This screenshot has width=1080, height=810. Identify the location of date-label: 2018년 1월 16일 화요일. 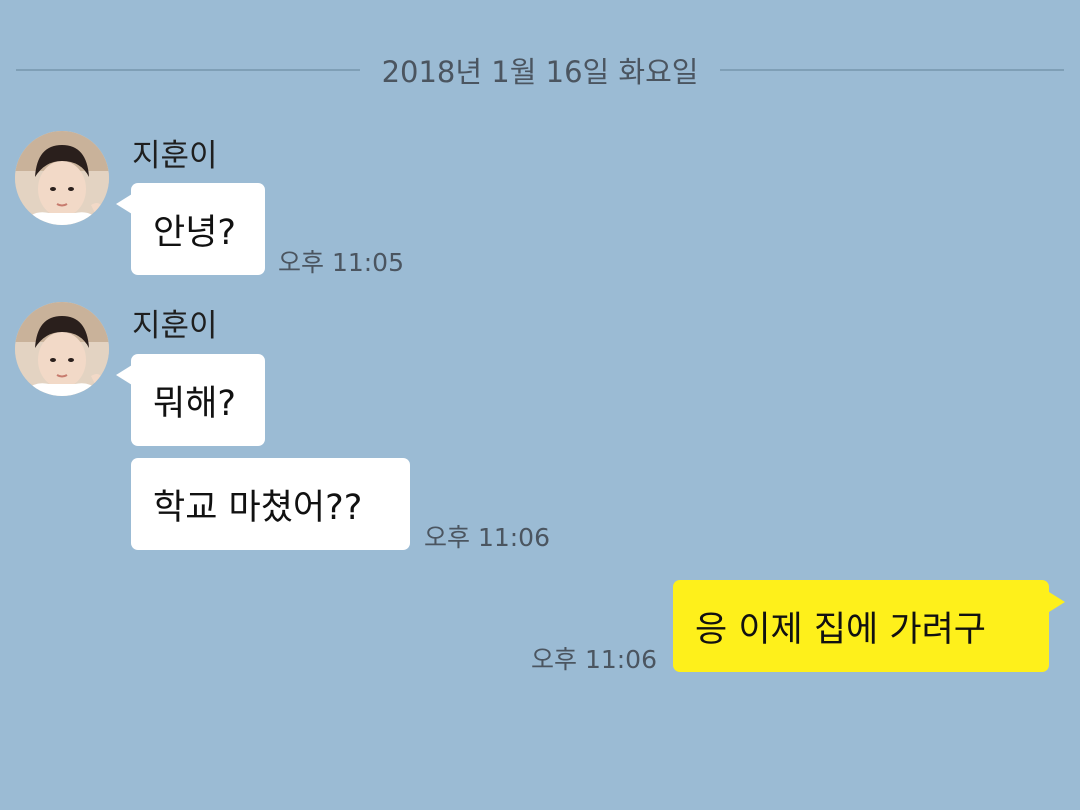
(540, 72).